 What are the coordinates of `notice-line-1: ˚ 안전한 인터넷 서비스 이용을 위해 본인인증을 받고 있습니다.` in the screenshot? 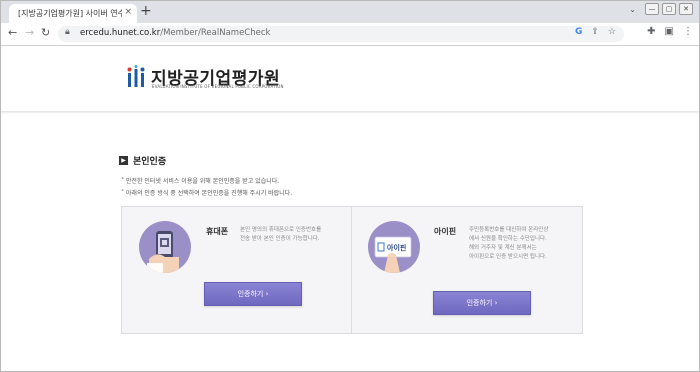 It's located at (200, 181).